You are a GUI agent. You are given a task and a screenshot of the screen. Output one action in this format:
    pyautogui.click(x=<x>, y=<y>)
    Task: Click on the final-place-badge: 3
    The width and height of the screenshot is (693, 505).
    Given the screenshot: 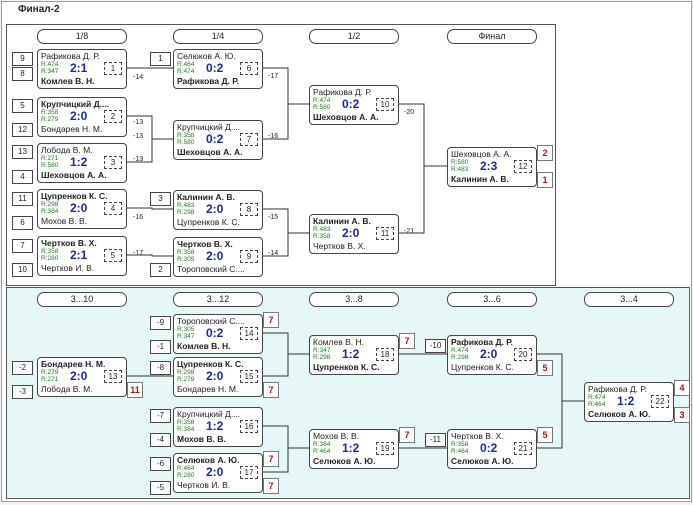 What is the action you would take?
    pyautogui.click(x=682, y=415)
    